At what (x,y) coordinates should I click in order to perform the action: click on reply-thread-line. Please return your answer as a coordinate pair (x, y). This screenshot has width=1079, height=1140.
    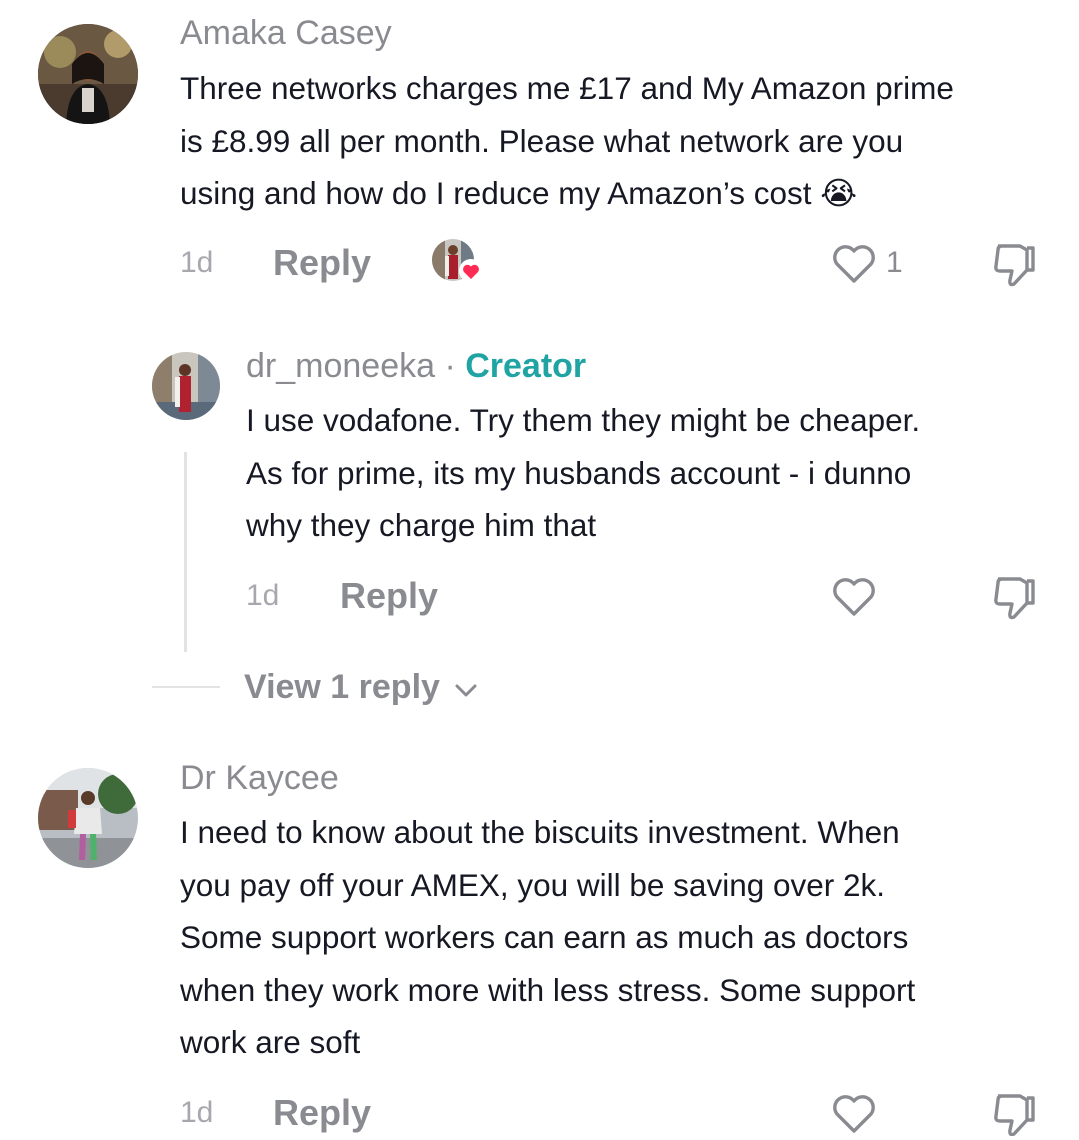
    Looking at the image, I should click on (185, 552).